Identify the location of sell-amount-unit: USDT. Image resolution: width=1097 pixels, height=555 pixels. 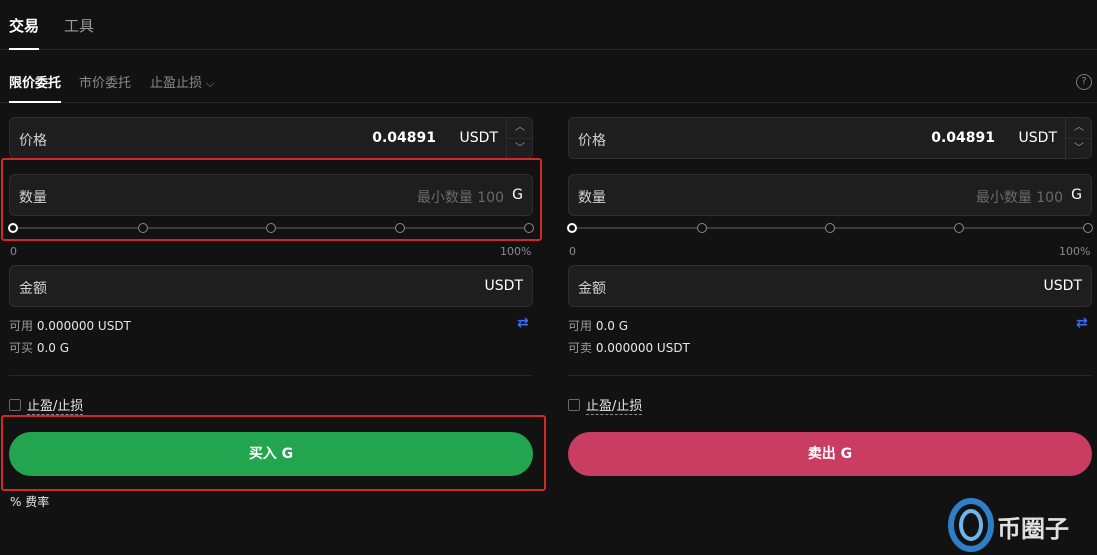
(1062, 286).